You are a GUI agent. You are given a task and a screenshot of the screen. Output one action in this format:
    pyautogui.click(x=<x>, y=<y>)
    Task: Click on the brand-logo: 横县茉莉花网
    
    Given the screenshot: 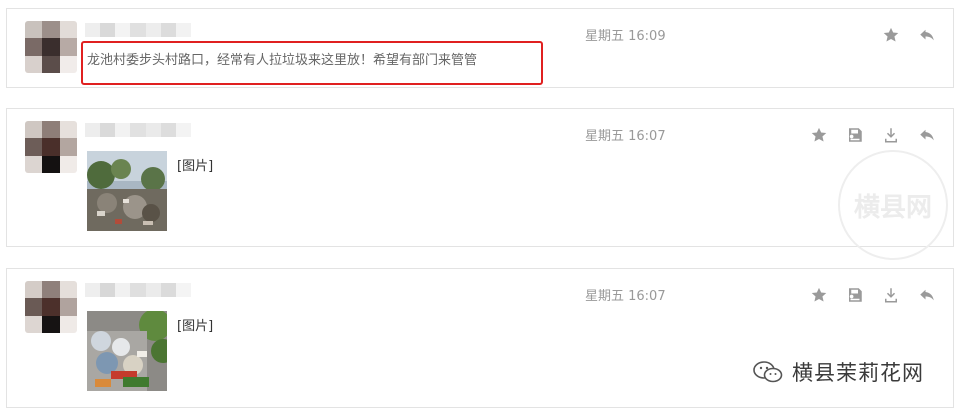 What is the action you would take?
    pyautogui.click(x=838, y=372)
    